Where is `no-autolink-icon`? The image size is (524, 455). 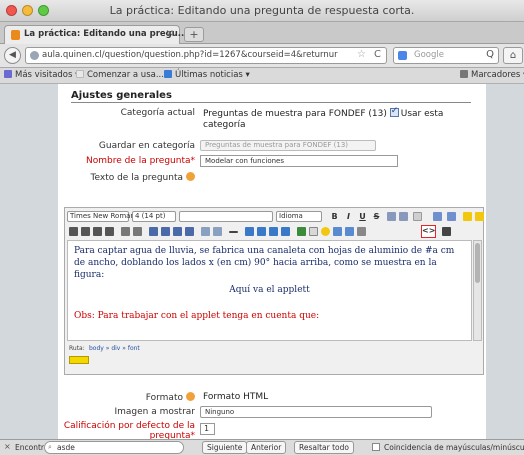 no-autolink-icon is located at coordinates (285, 231).